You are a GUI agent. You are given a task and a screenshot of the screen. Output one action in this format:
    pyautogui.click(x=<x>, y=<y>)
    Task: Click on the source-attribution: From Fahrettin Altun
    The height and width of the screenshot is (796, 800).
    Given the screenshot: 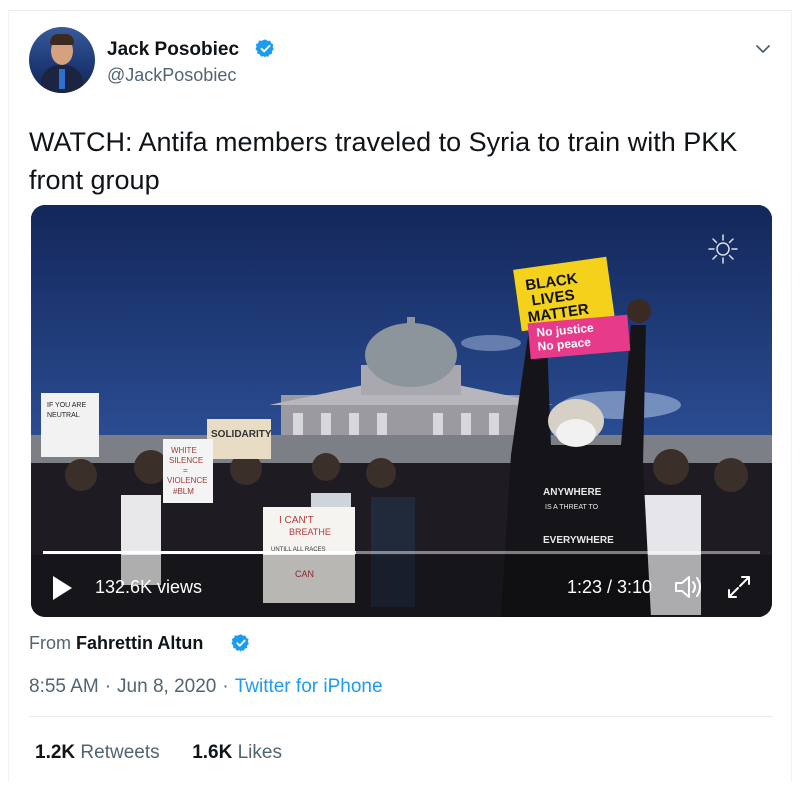 What is the action you would take?
    pyautogui.click(x=116, y=643)
    